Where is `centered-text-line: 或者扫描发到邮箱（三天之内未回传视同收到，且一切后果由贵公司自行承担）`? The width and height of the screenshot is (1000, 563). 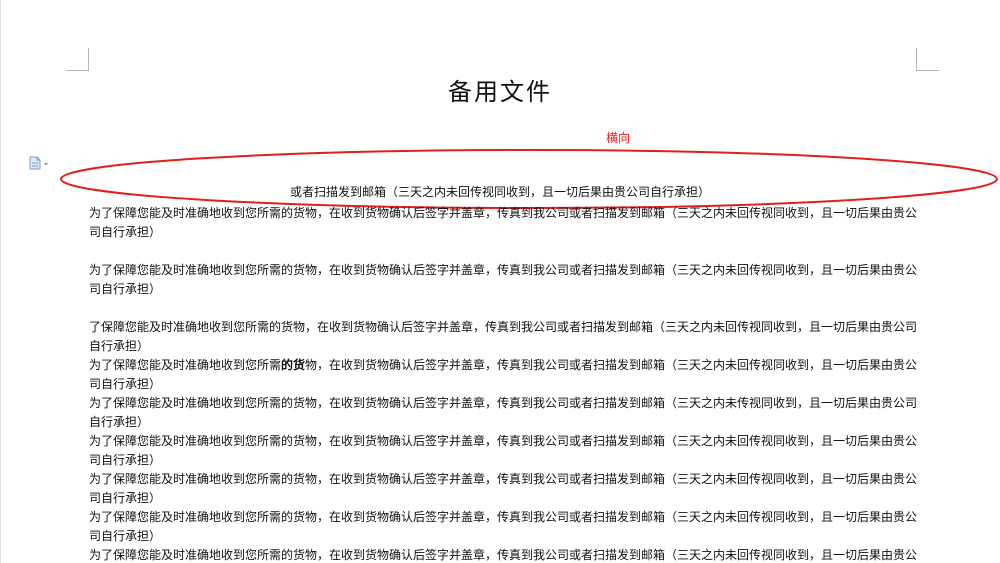 centered-text-line: 或者扫描发到邮箱（三天之内未回传视同收到，且一切后果由贵公司自行承担） is located at coordinates (499, 192).